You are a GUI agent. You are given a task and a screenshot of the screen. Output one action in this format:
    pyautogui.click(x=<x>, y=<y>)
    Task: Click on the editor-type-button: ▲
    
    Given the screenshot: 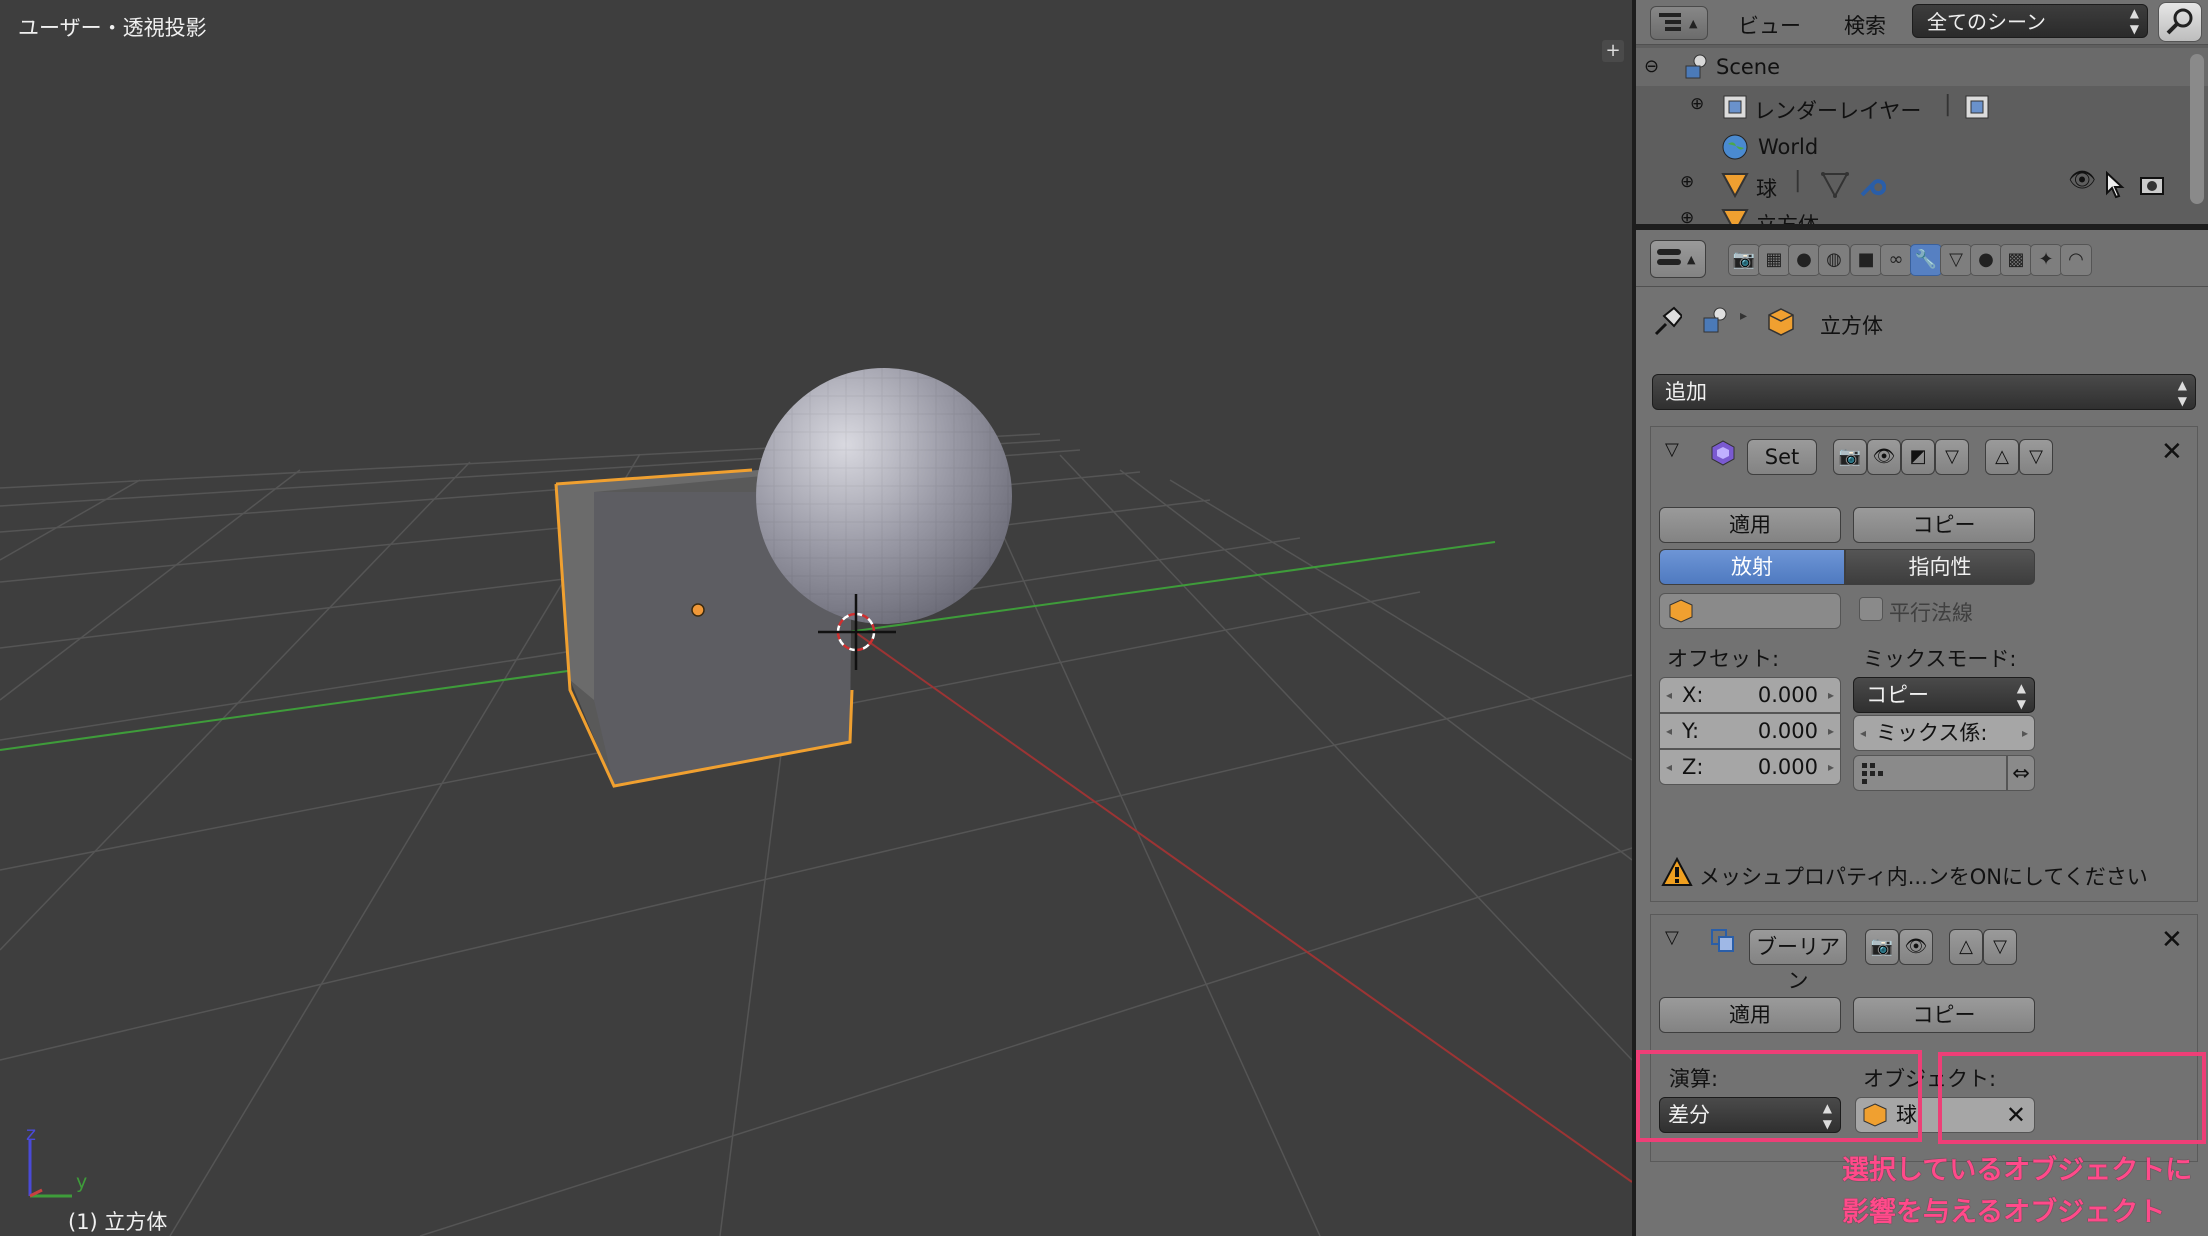 What is the action you would take?
    pyautogui.click(x=1679, y=23)
    